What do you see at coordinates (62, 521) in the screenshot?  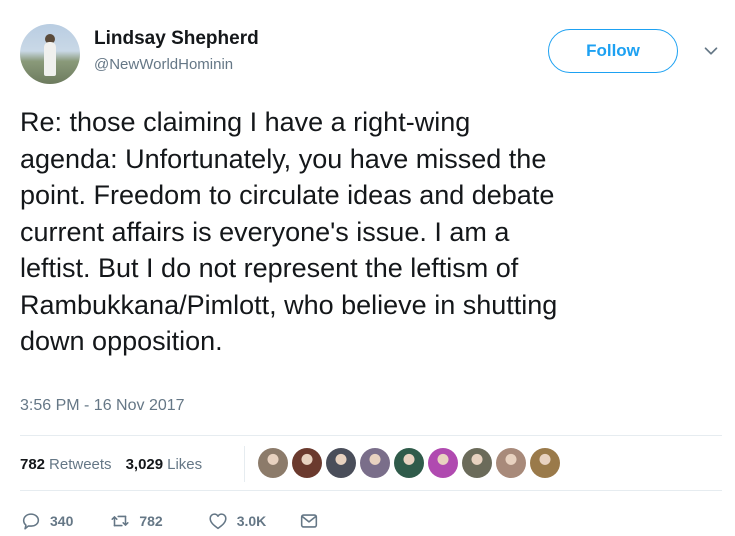 I see `reply-count: 340` at bounding box center [62, 521].